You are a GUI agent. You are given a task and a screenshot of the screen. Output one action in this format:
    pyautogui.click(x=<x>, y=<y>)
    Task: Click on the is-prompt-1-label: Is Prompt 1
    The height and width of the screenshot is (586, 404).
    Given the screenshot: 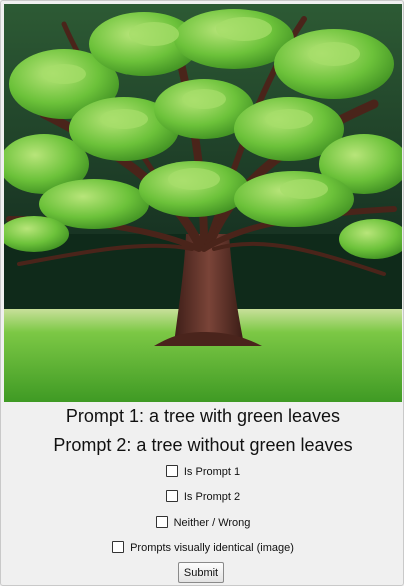 What is the action you would take?
    pyautogui.click(x=212, y=472)
    